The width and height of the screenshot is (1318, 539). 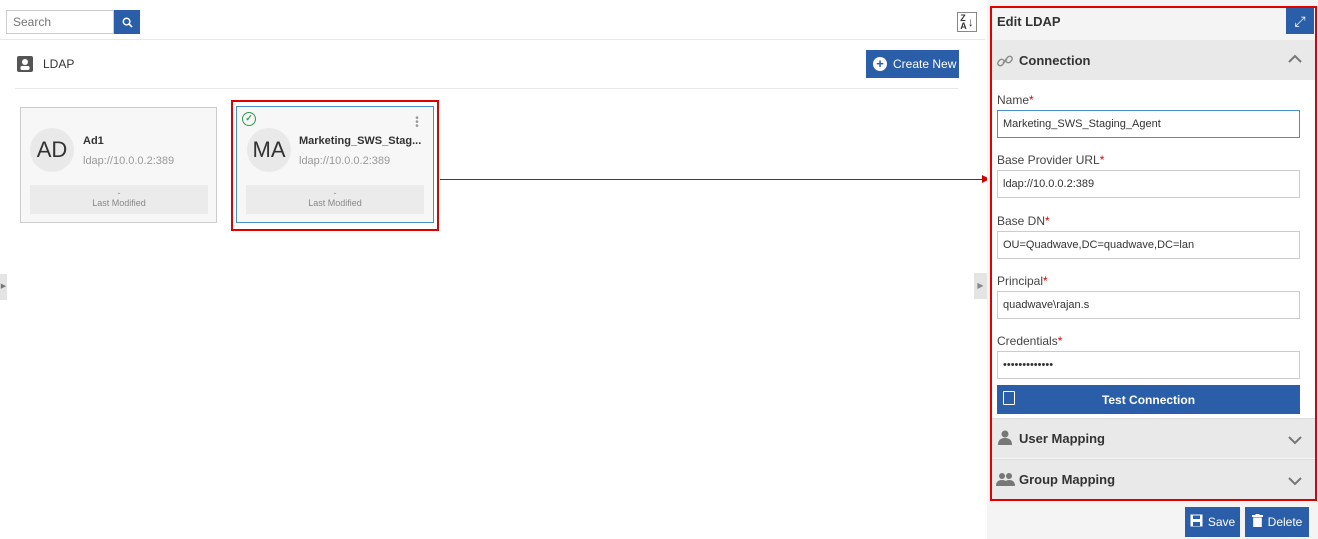 What do you see at coordinates (52, 150) in the screenshot?
I see `avatar: AD` at bounding box center [52, 150].